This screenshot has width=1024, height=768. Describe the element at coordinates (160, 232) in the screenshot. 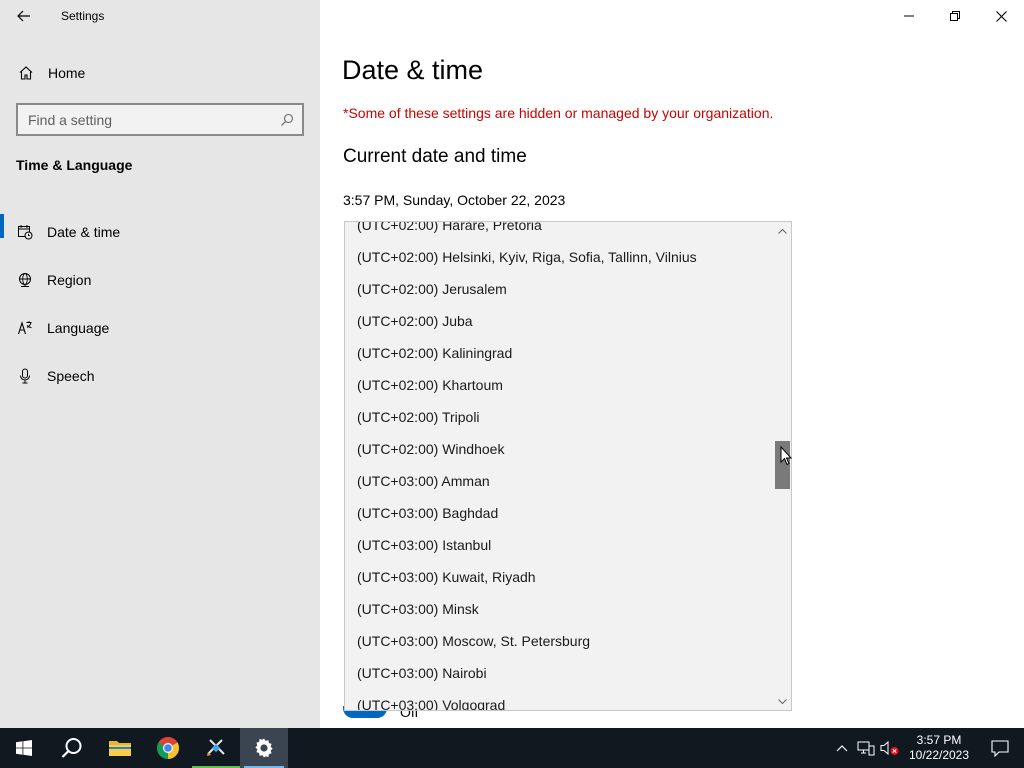

I see `sidebar-item-date-time: Date & time` at that location.